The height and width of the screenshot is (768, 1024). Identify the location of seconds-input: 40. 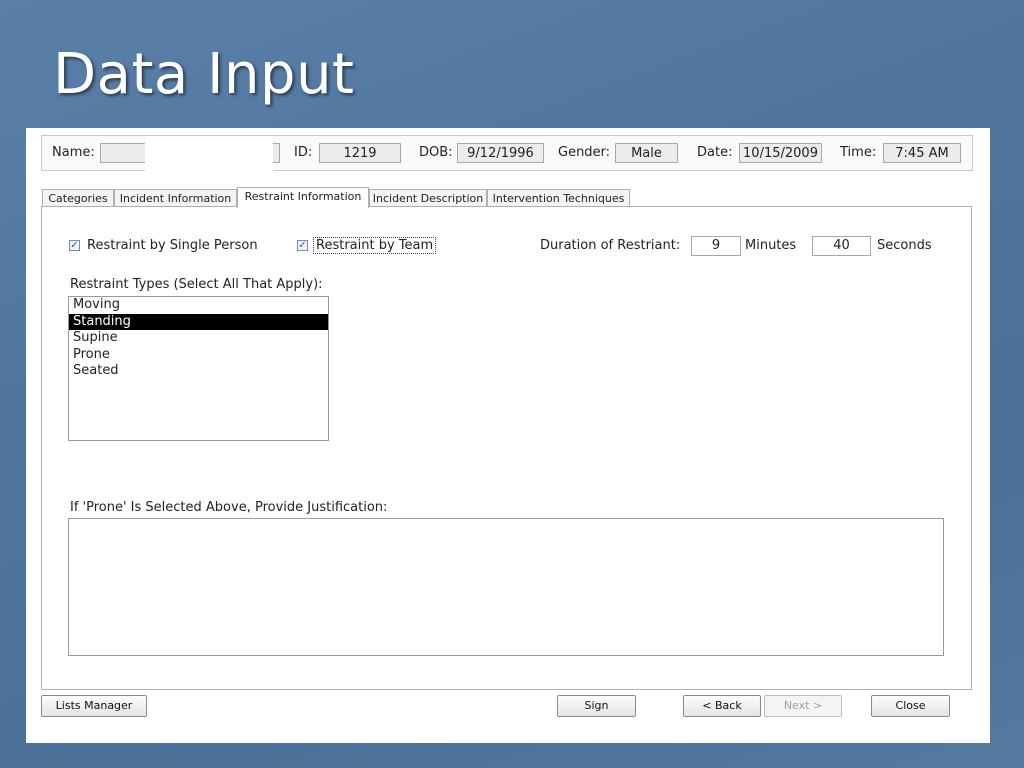
(841, 246).